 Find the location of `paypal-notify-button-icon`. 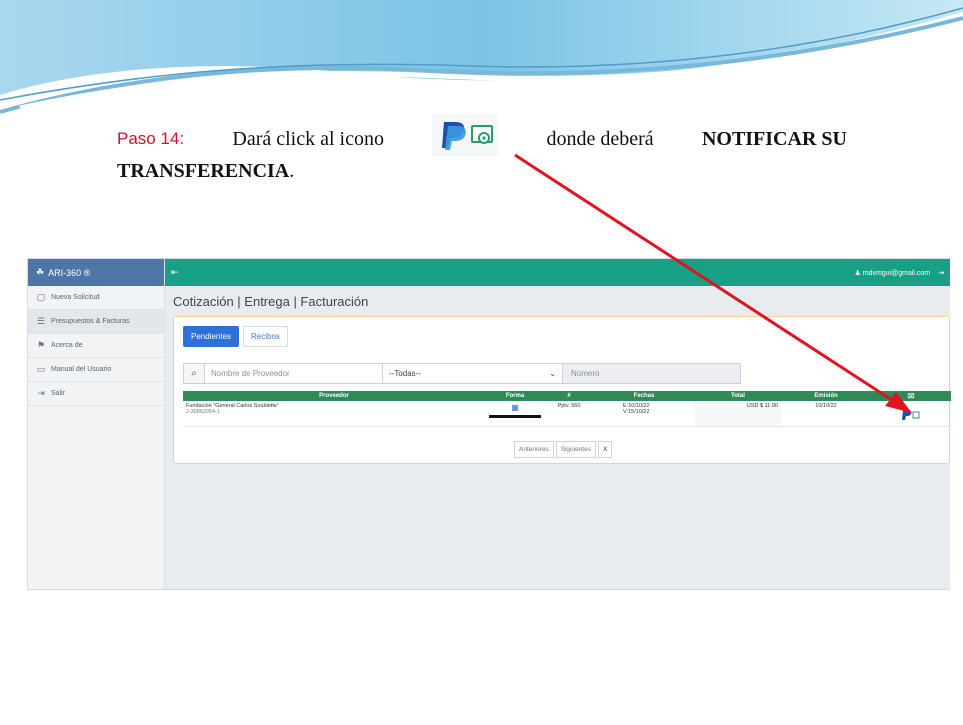

paypal-notify-button-icon is located at coordinates (911, 415).